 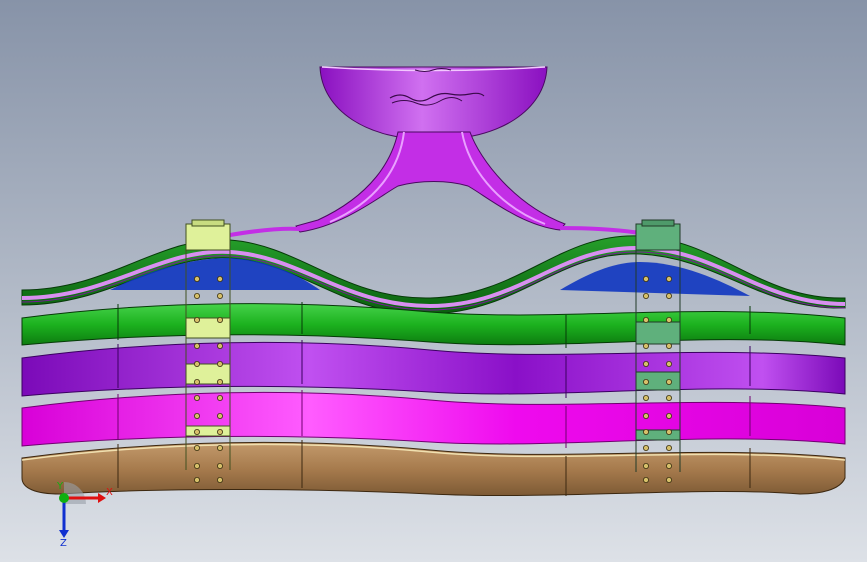 I want to click on x-axis-label: X, so click(x=109, y=492).